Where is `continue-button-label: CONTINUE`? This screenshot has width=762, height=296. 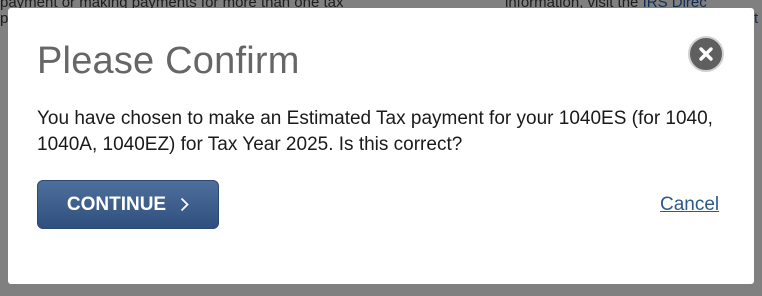
continue-button-label: CONTINUE is located at coordinates (116, 204).